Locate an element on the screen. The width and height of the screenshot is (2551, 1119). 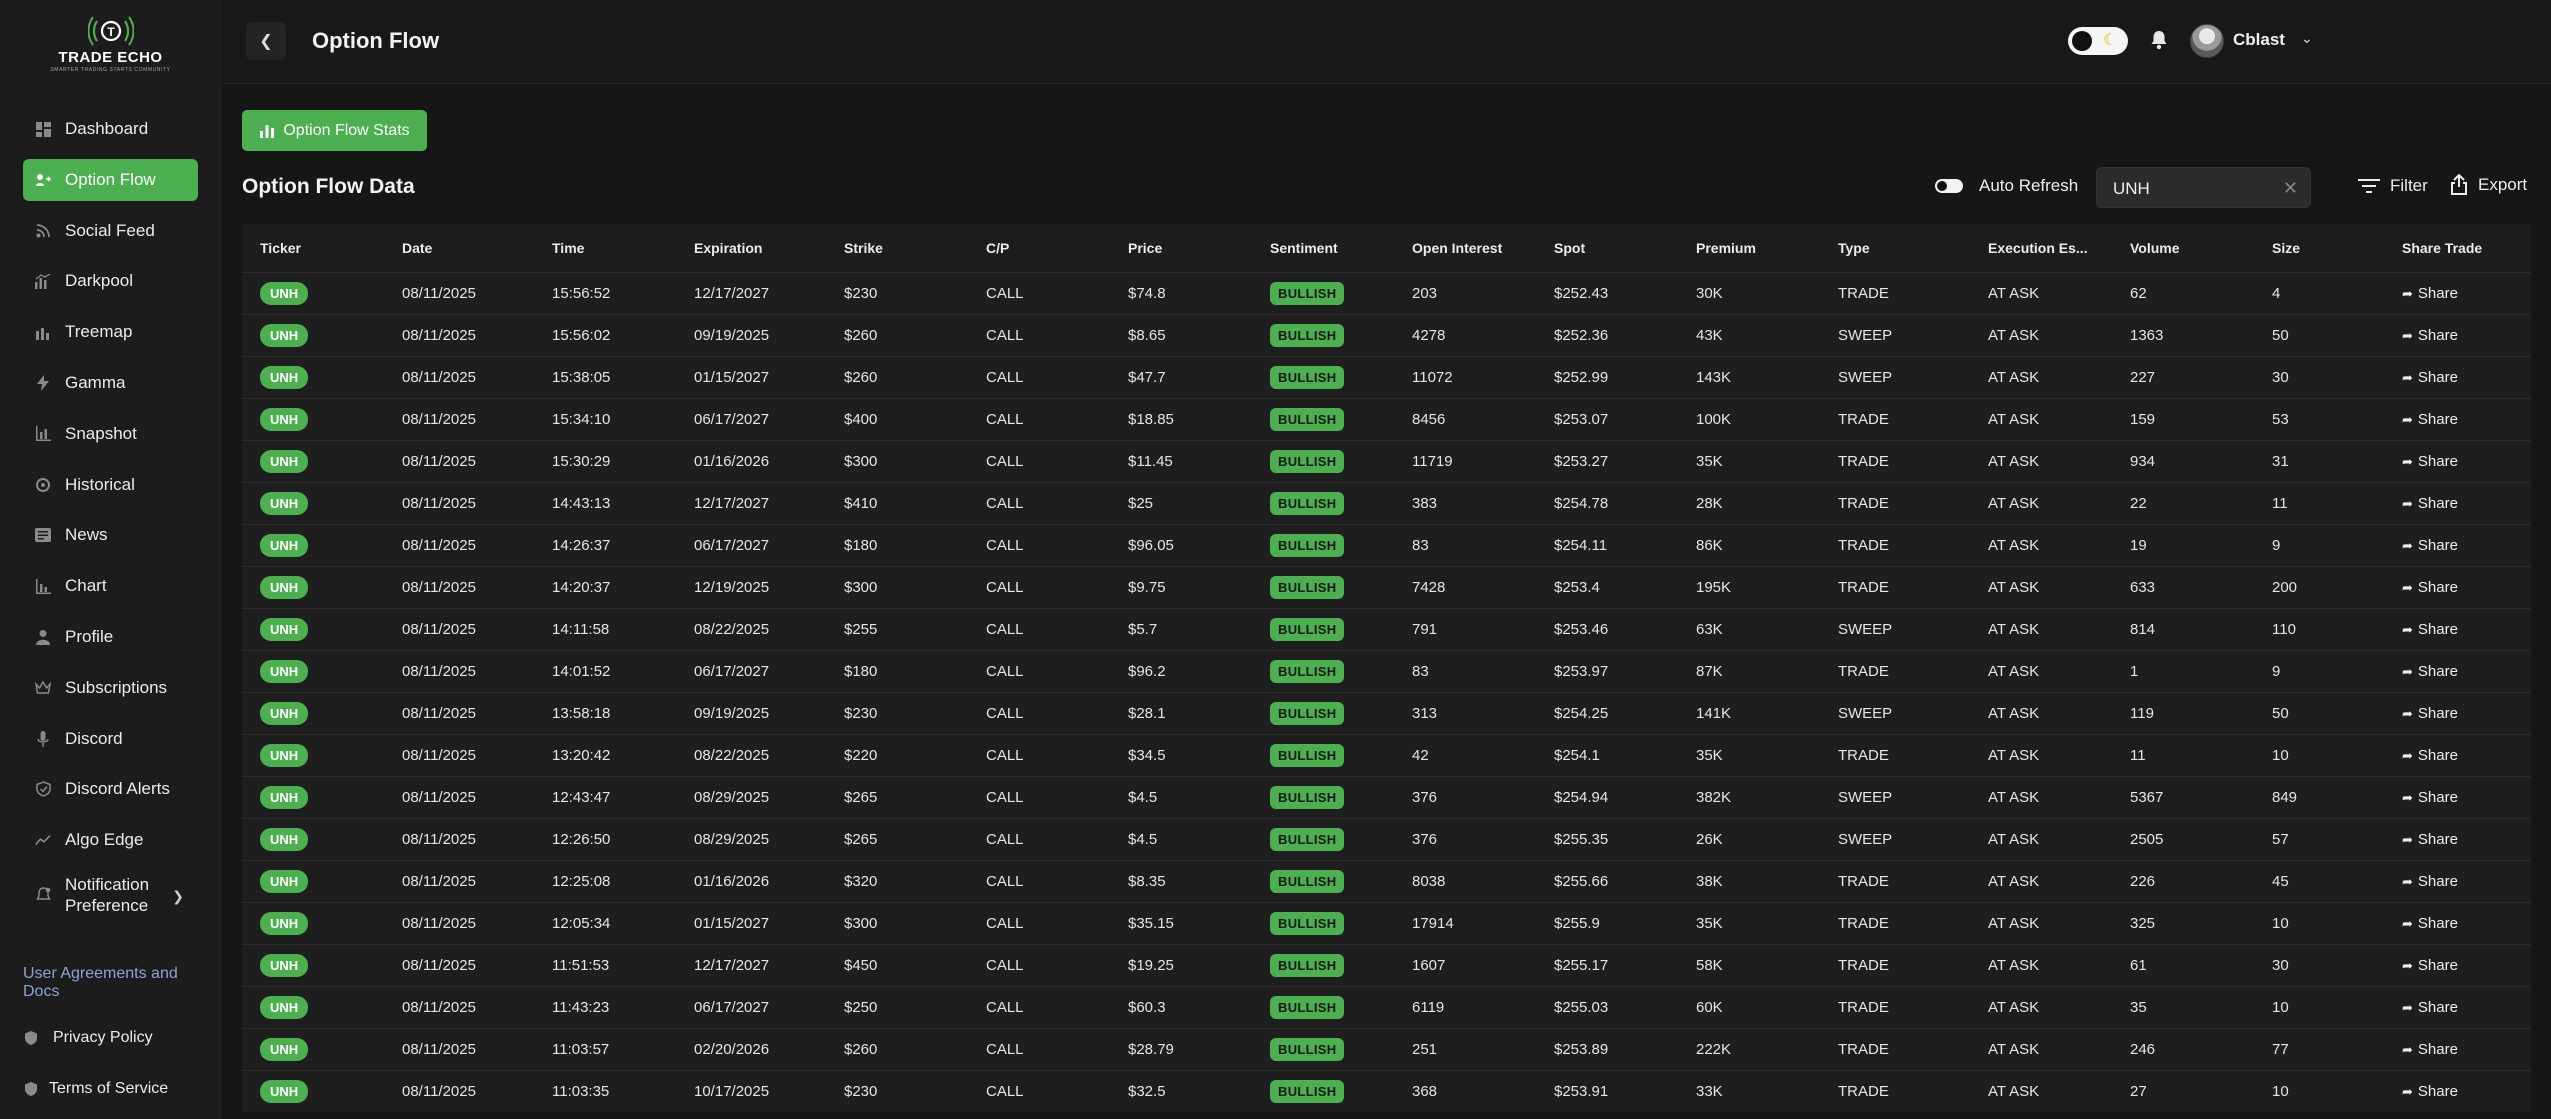
ticker-search-box: ✕ is located at coordinates (2203, 187).